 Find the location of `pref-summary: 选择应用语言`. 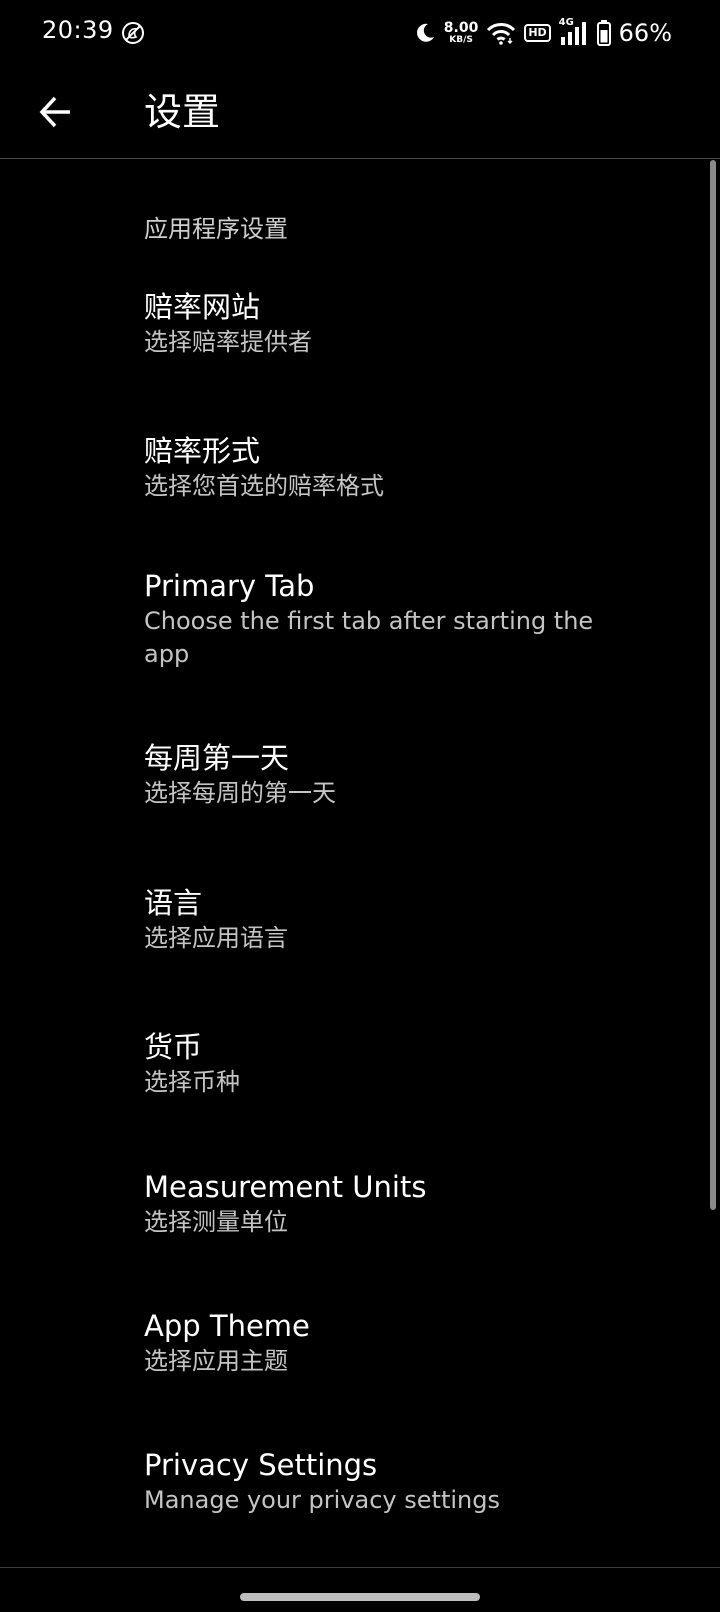

pref-summary: 选择应用语言 is located at coordinates (216, 938).